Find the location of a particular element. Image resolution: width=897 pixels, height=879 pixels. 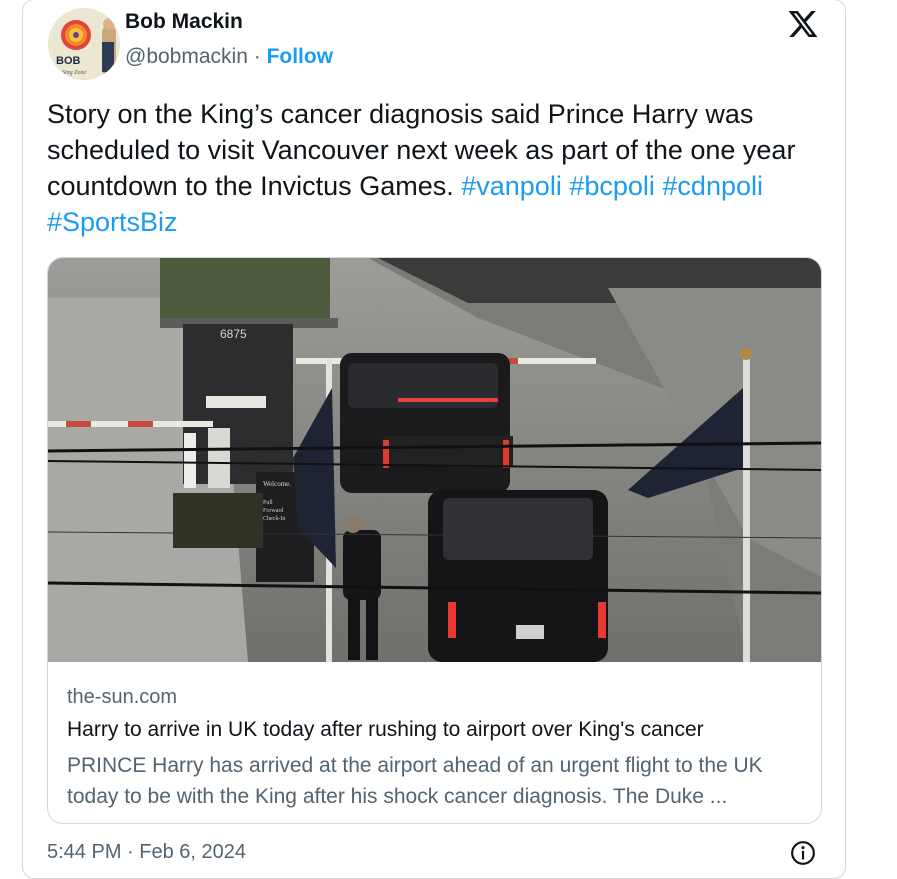

photo-welcome-line-4: Check-In is located at coordinates (274, 519).